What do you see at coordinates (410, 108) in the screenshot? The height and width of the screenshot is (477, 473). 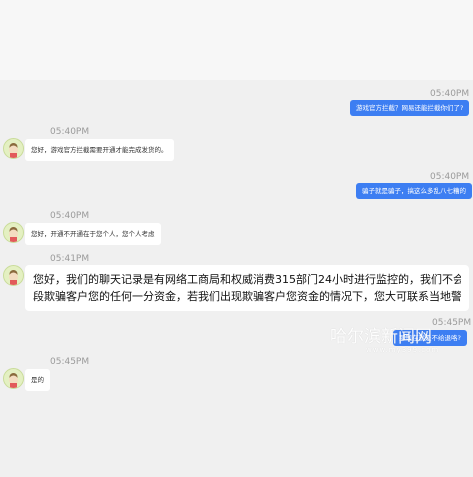 I see `outgoing-message: 游戏官方拦截？网易还能拦截你们了?` at bounding box center [410, 108].